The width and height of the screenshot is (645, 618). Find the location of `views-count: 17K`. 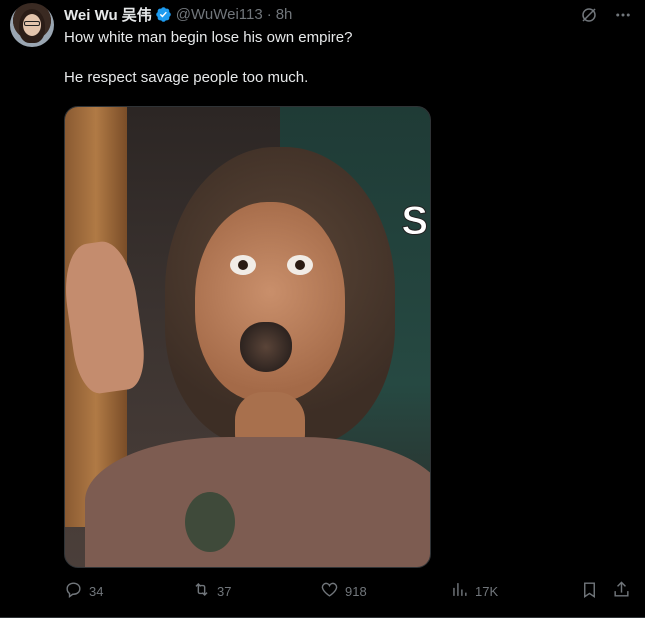

views-count: 17K is located at coordinates (487, 591).